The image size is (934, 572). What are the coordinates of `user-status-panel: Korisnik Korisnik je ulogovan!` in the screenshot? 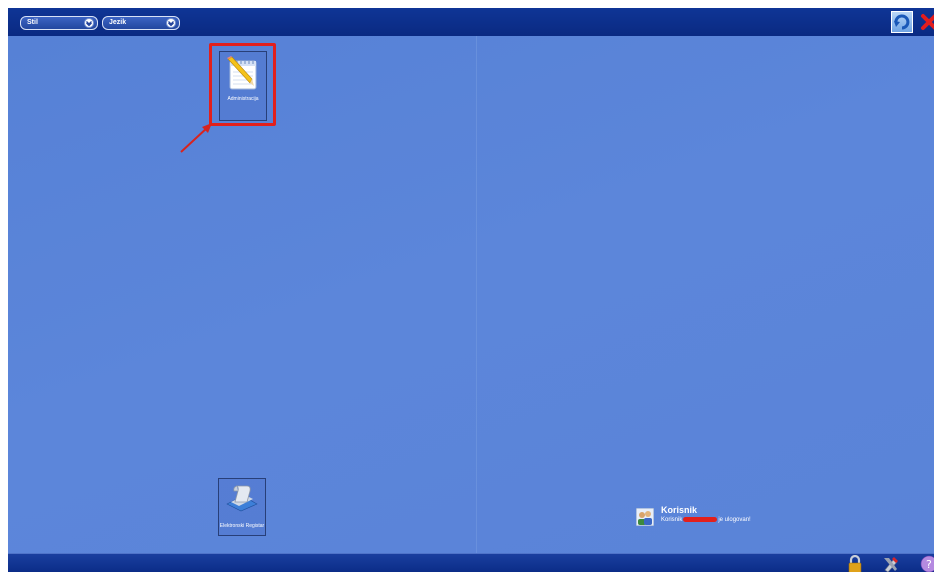 It's located at (730, 516).